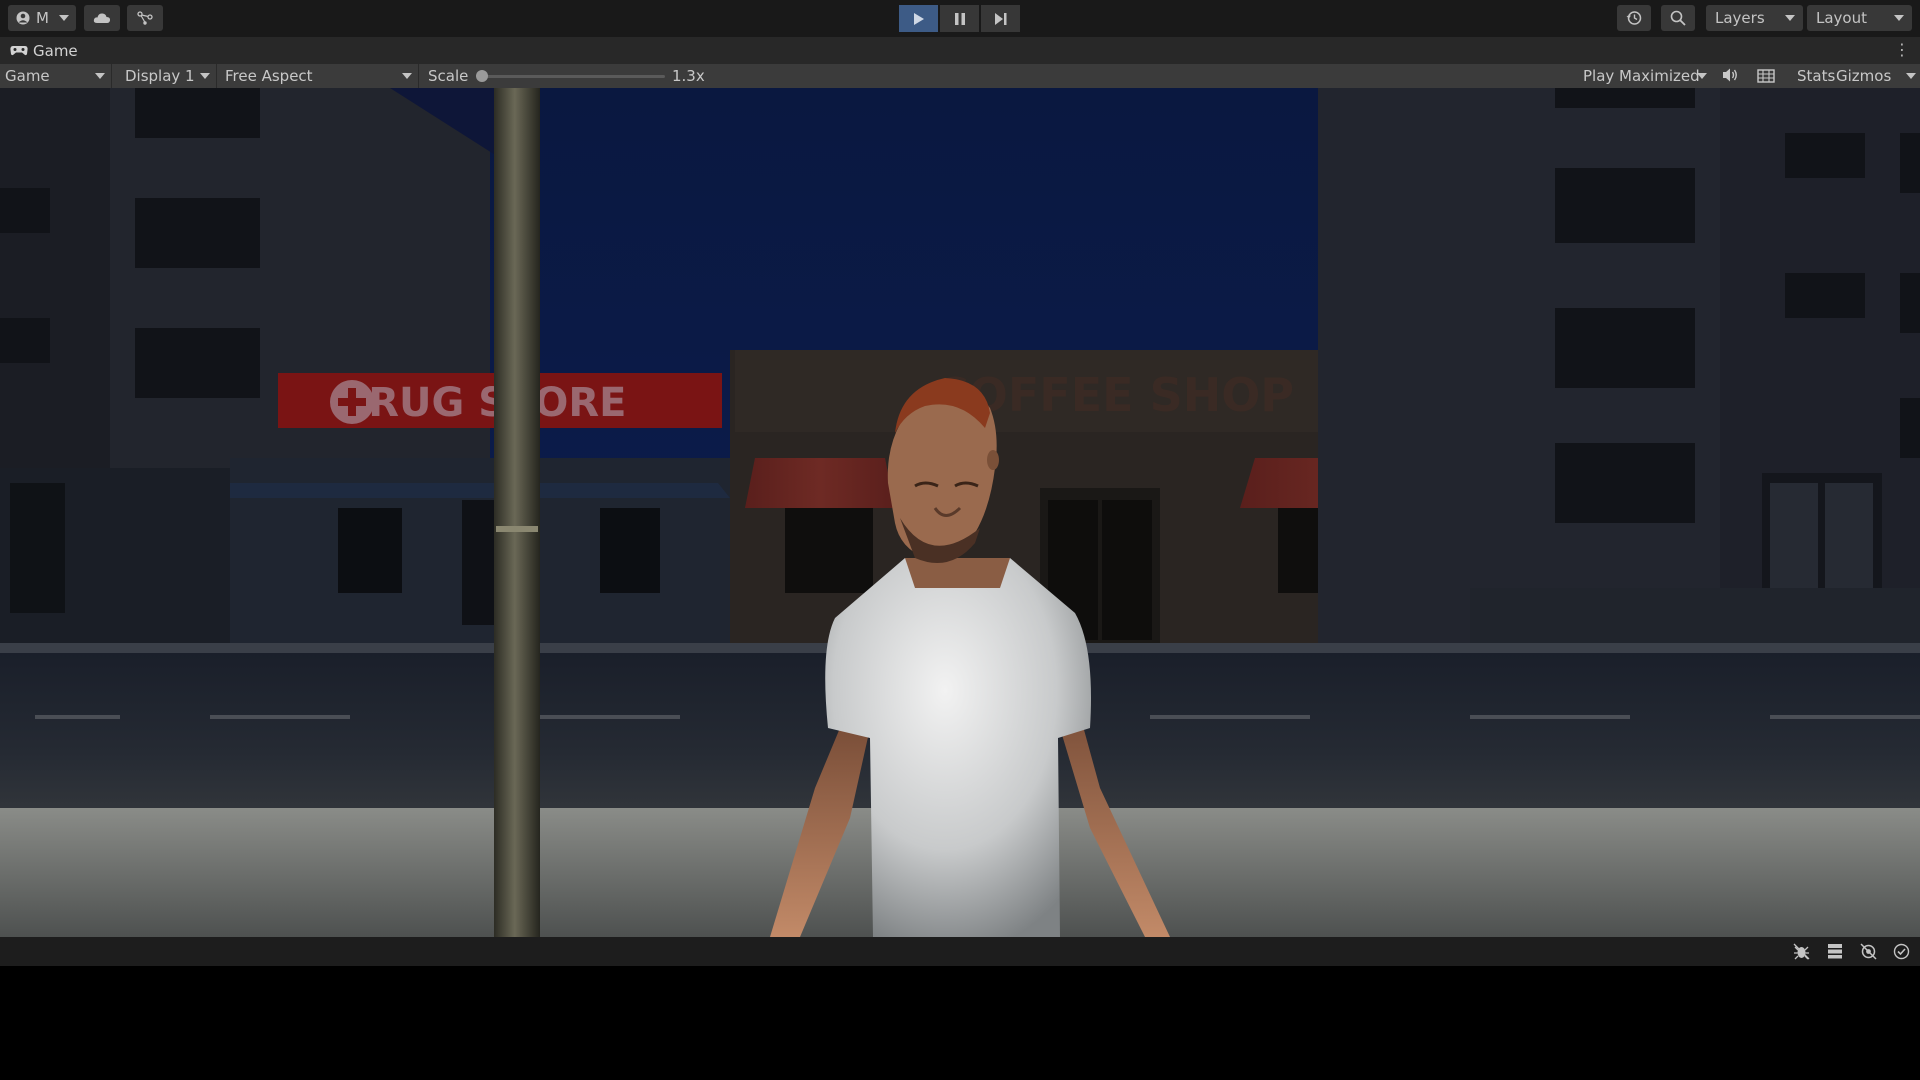 The height and width of the screenshot is (1080, 1920). I want to click on scale-slider-thumb, so click(482, 76).